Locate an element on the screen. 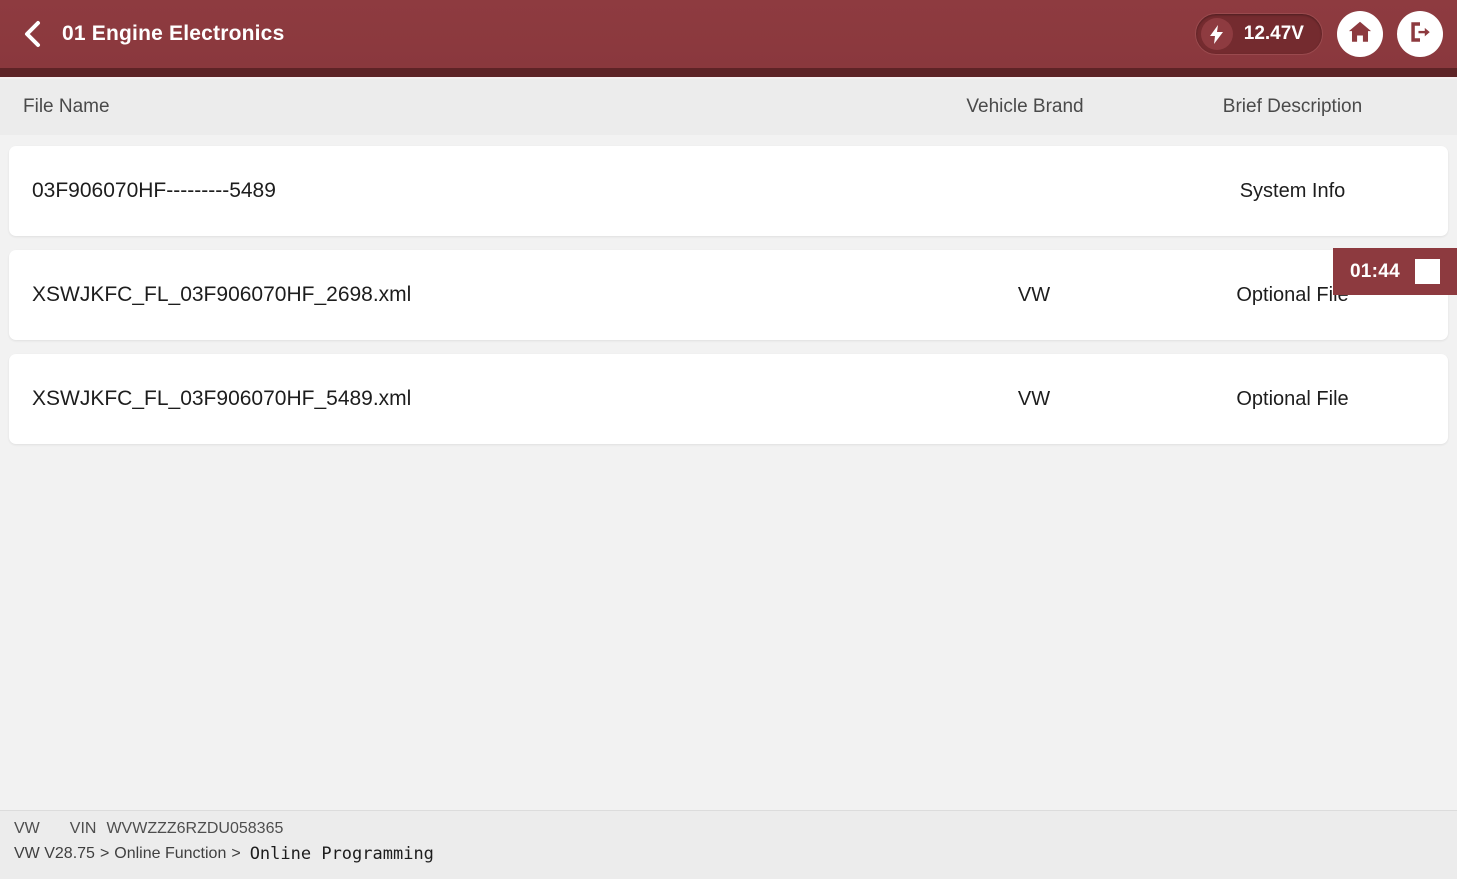  home-icon is located at coordinates (1360, 34).